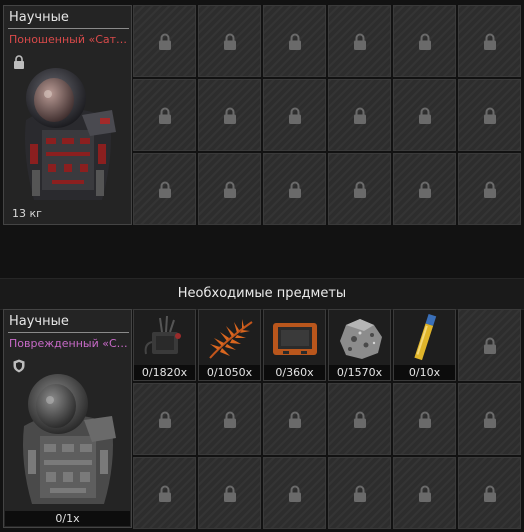 The width and height of the screenshot is (524, 532). Describe the element at coordinates (359, 372) in the screenshot. I see `required-count: 0/1570x` at that location.